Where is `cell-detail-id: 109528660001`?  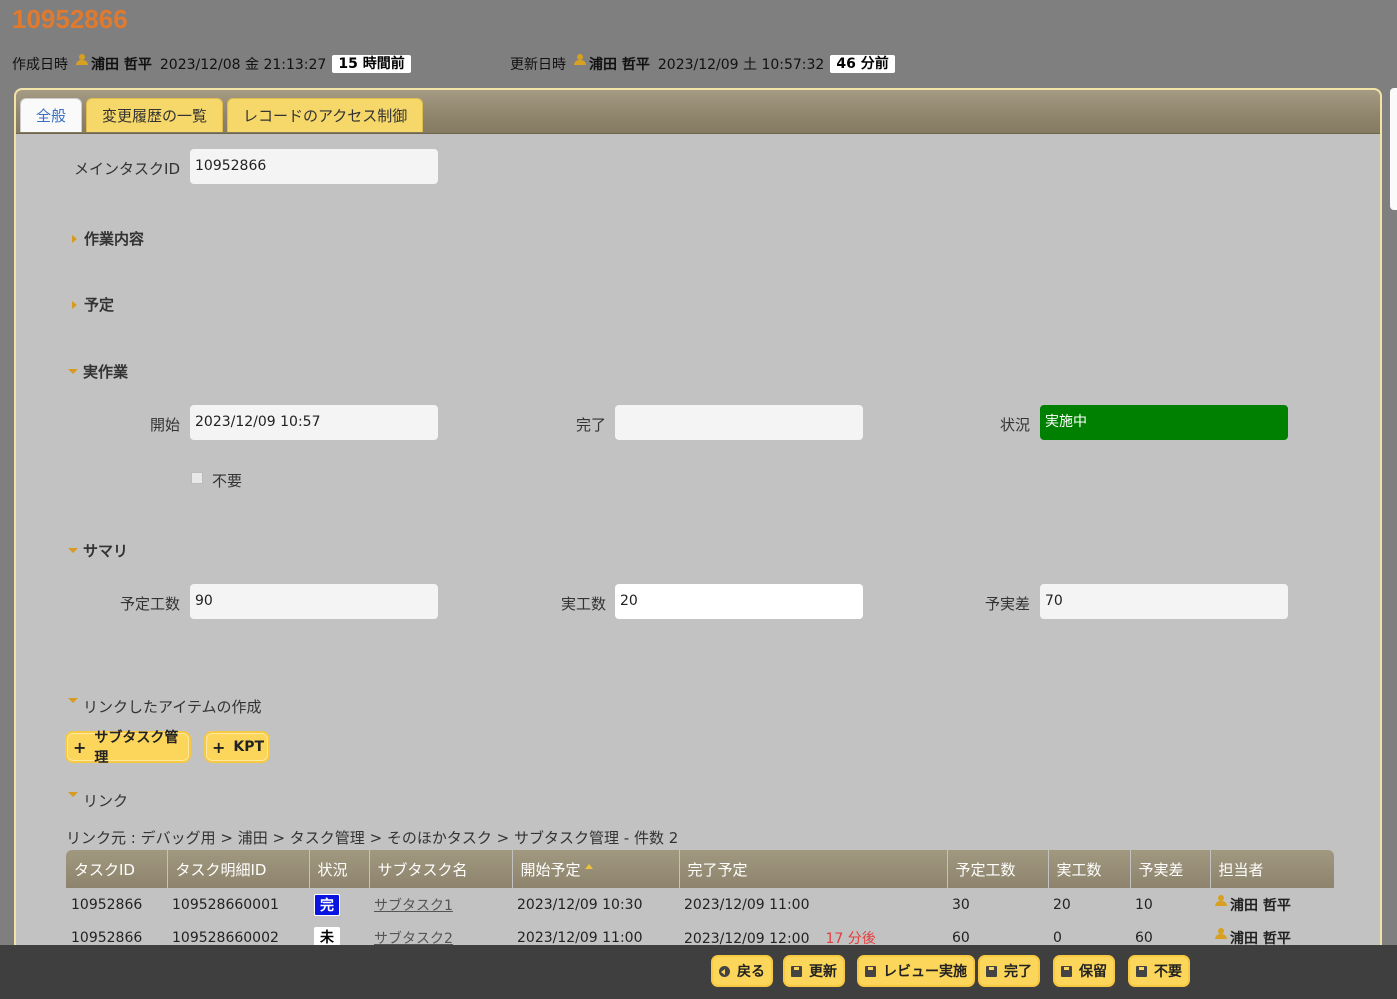 cell-detail-id: 109528660001 is located at coordinates (225, 904).